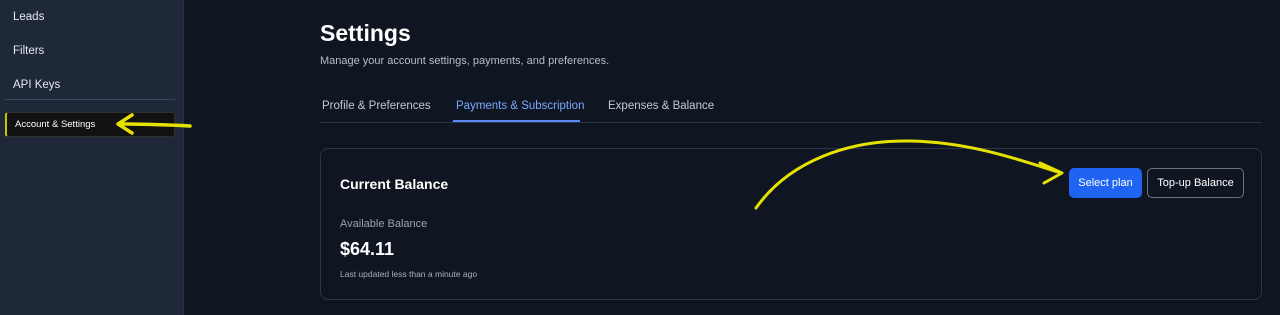  What do you see at coordinates (409, 274) in the screenshot?
I see `last-updated-text: Last updated less than a minute ago` at bounding box center [409, 274].